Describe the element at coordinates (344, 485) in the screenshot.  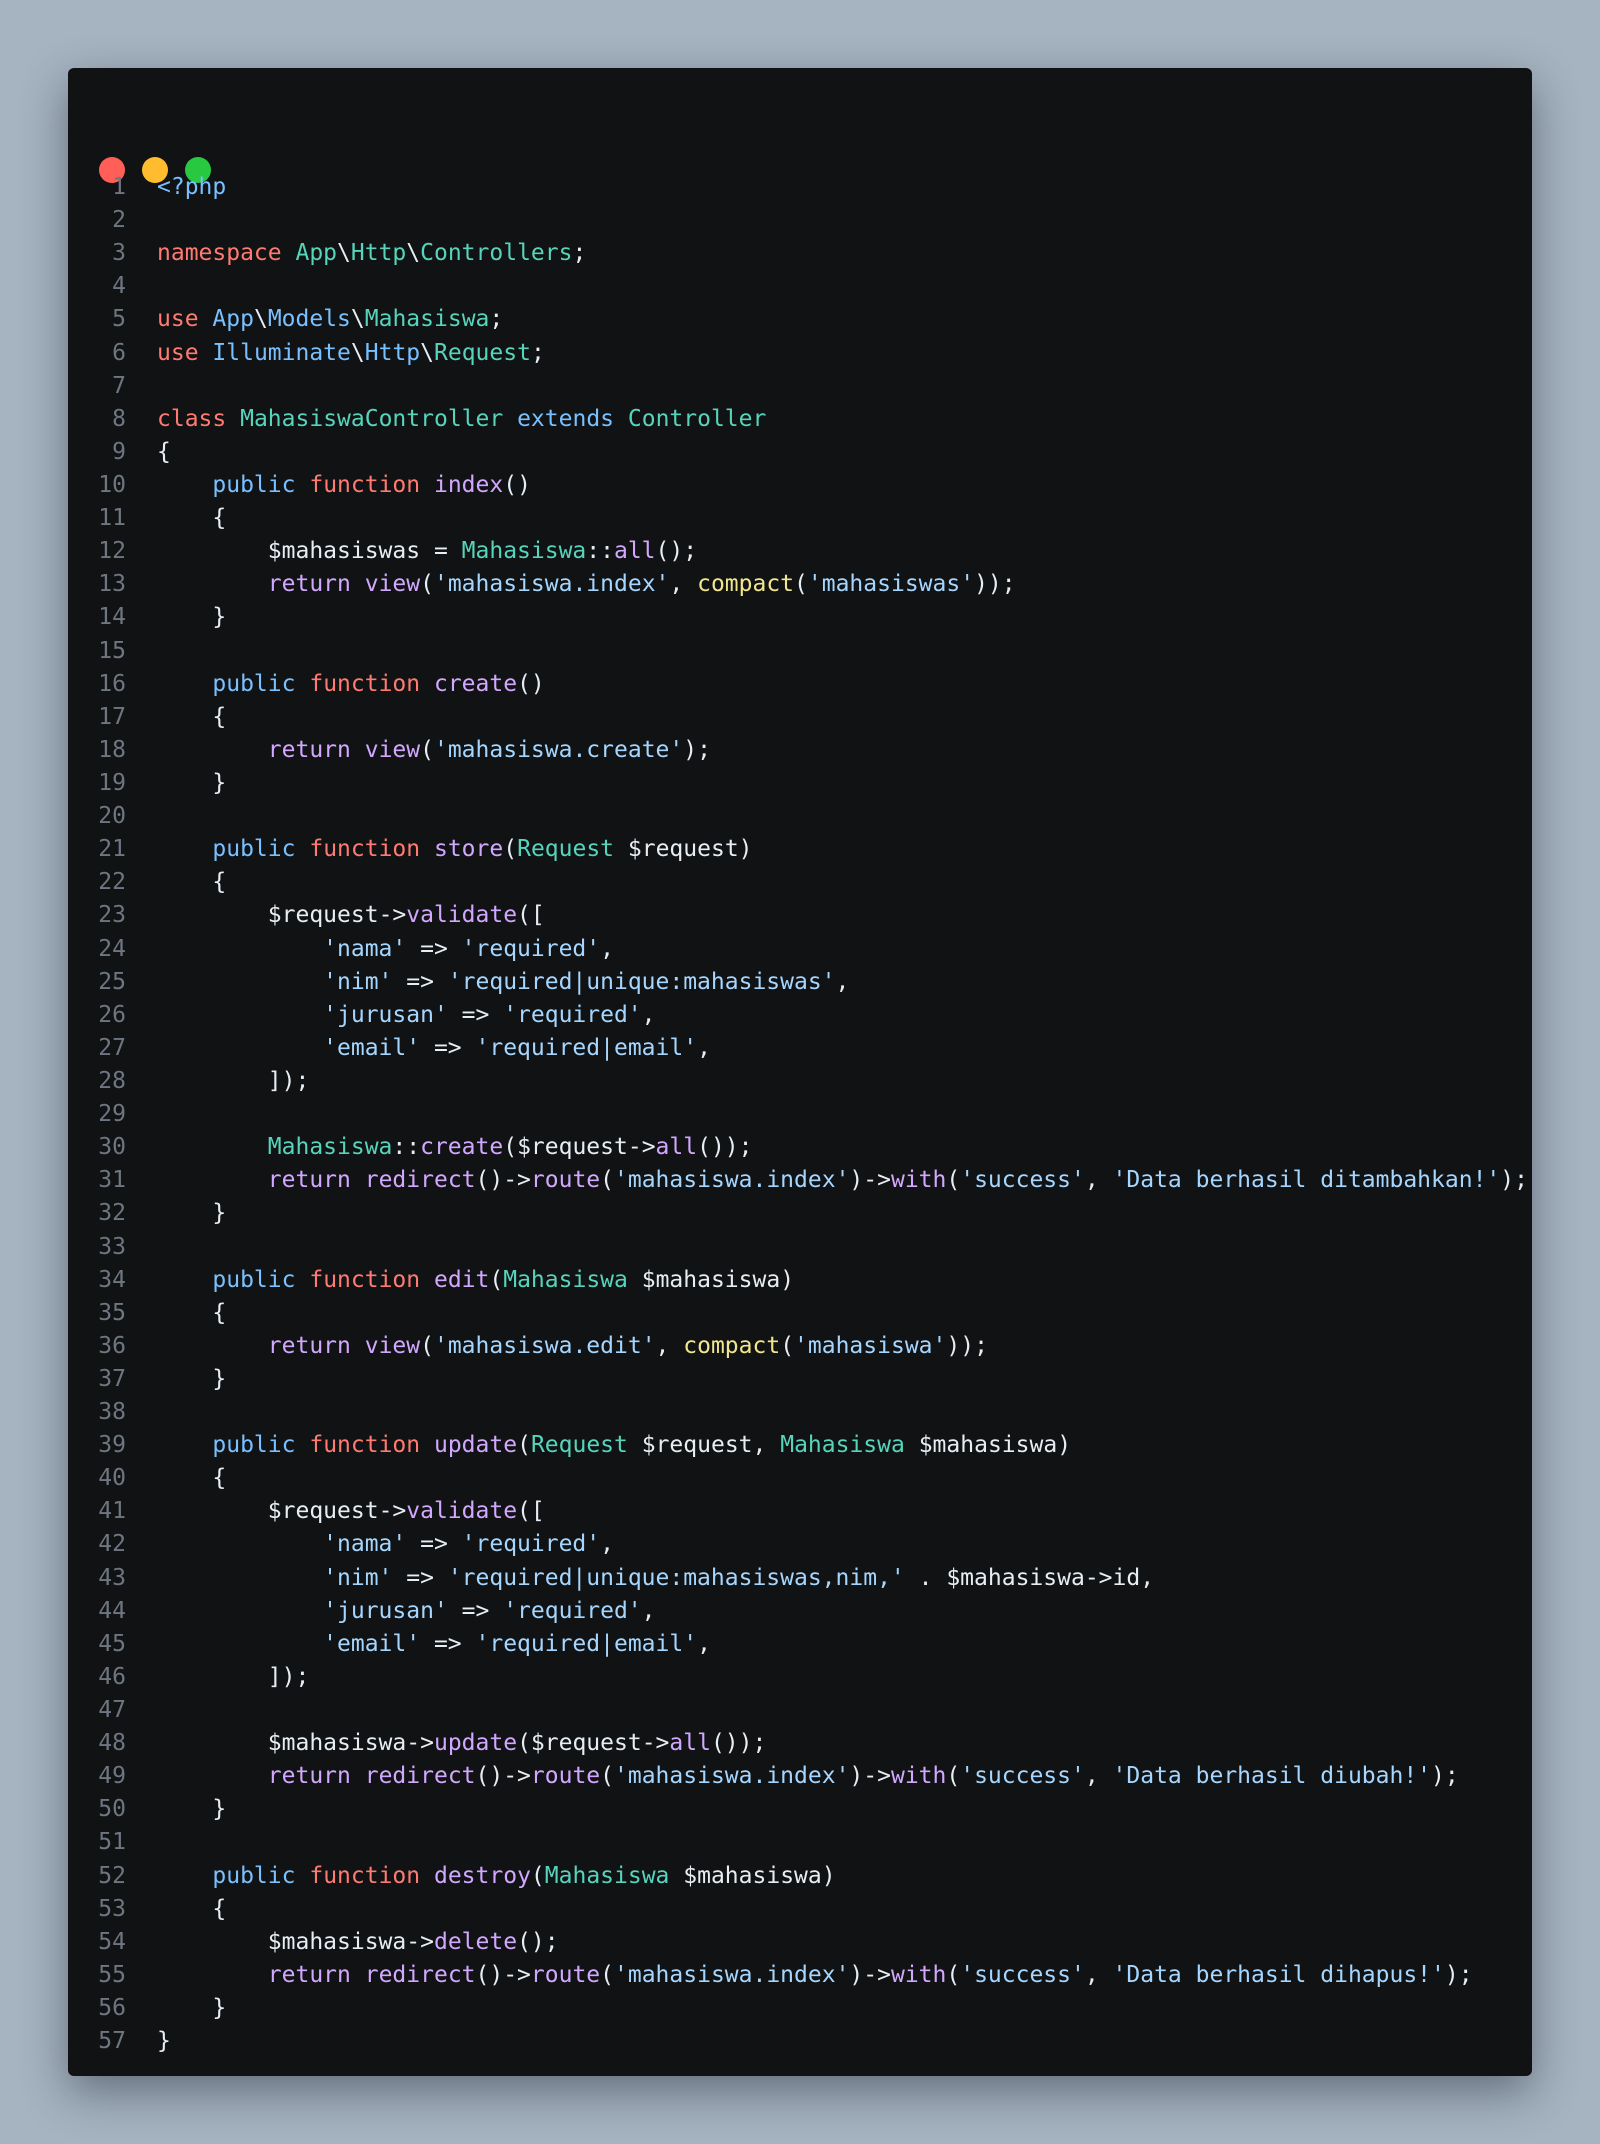
I see `line-source: public function index()` at that location.